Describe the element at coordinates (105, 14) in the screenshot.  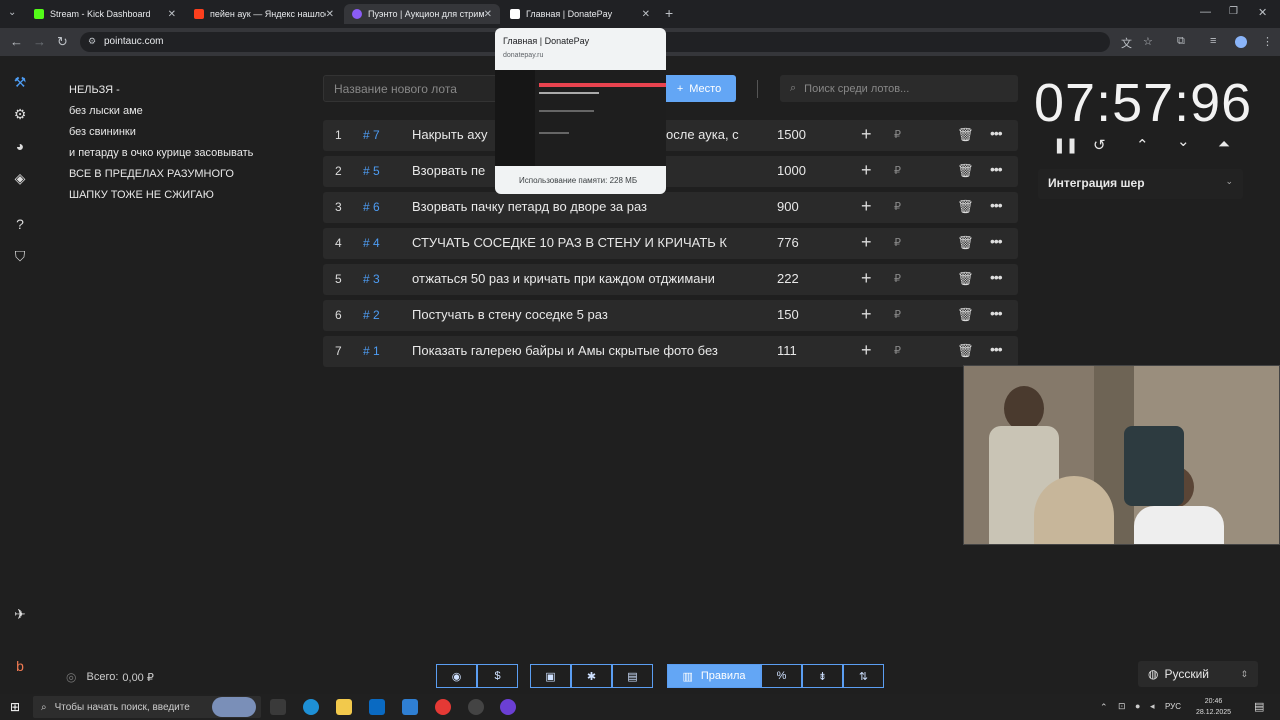
I see `tab-kick: Stream - Kick Dashboard ✕` at that location.